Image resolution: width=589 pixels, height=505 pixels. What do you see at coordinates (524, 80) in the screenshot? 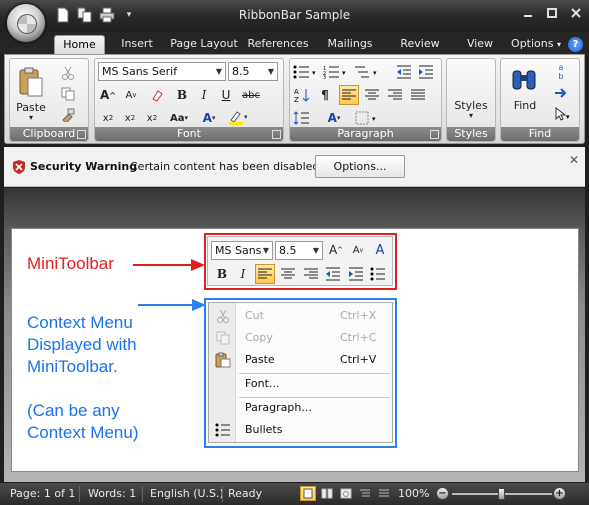
I see `binoculars-icon` at bounding box center [524, 80].